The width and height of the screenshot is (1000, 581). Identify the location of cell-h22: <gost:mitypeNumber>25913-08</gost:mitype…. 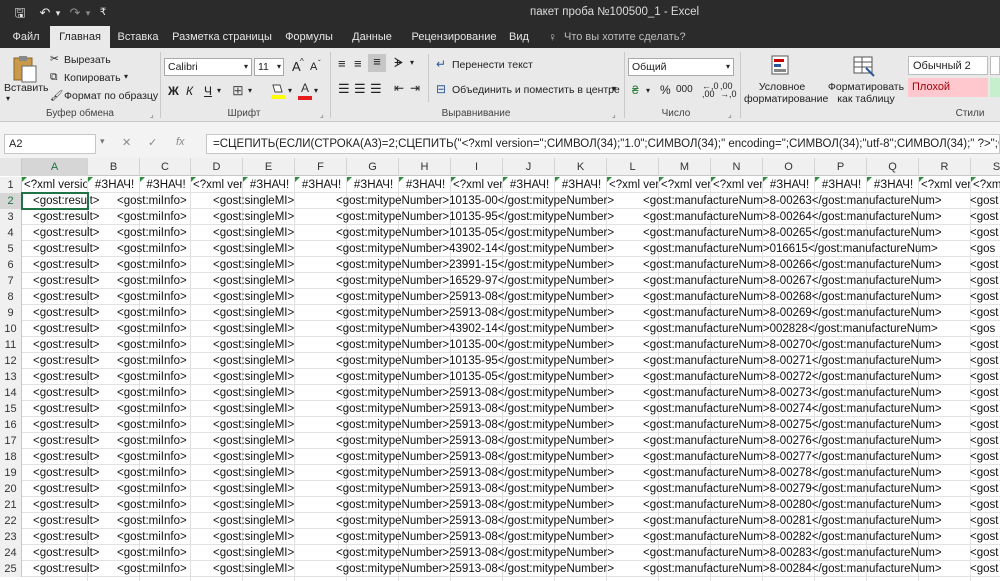
(475, 521).